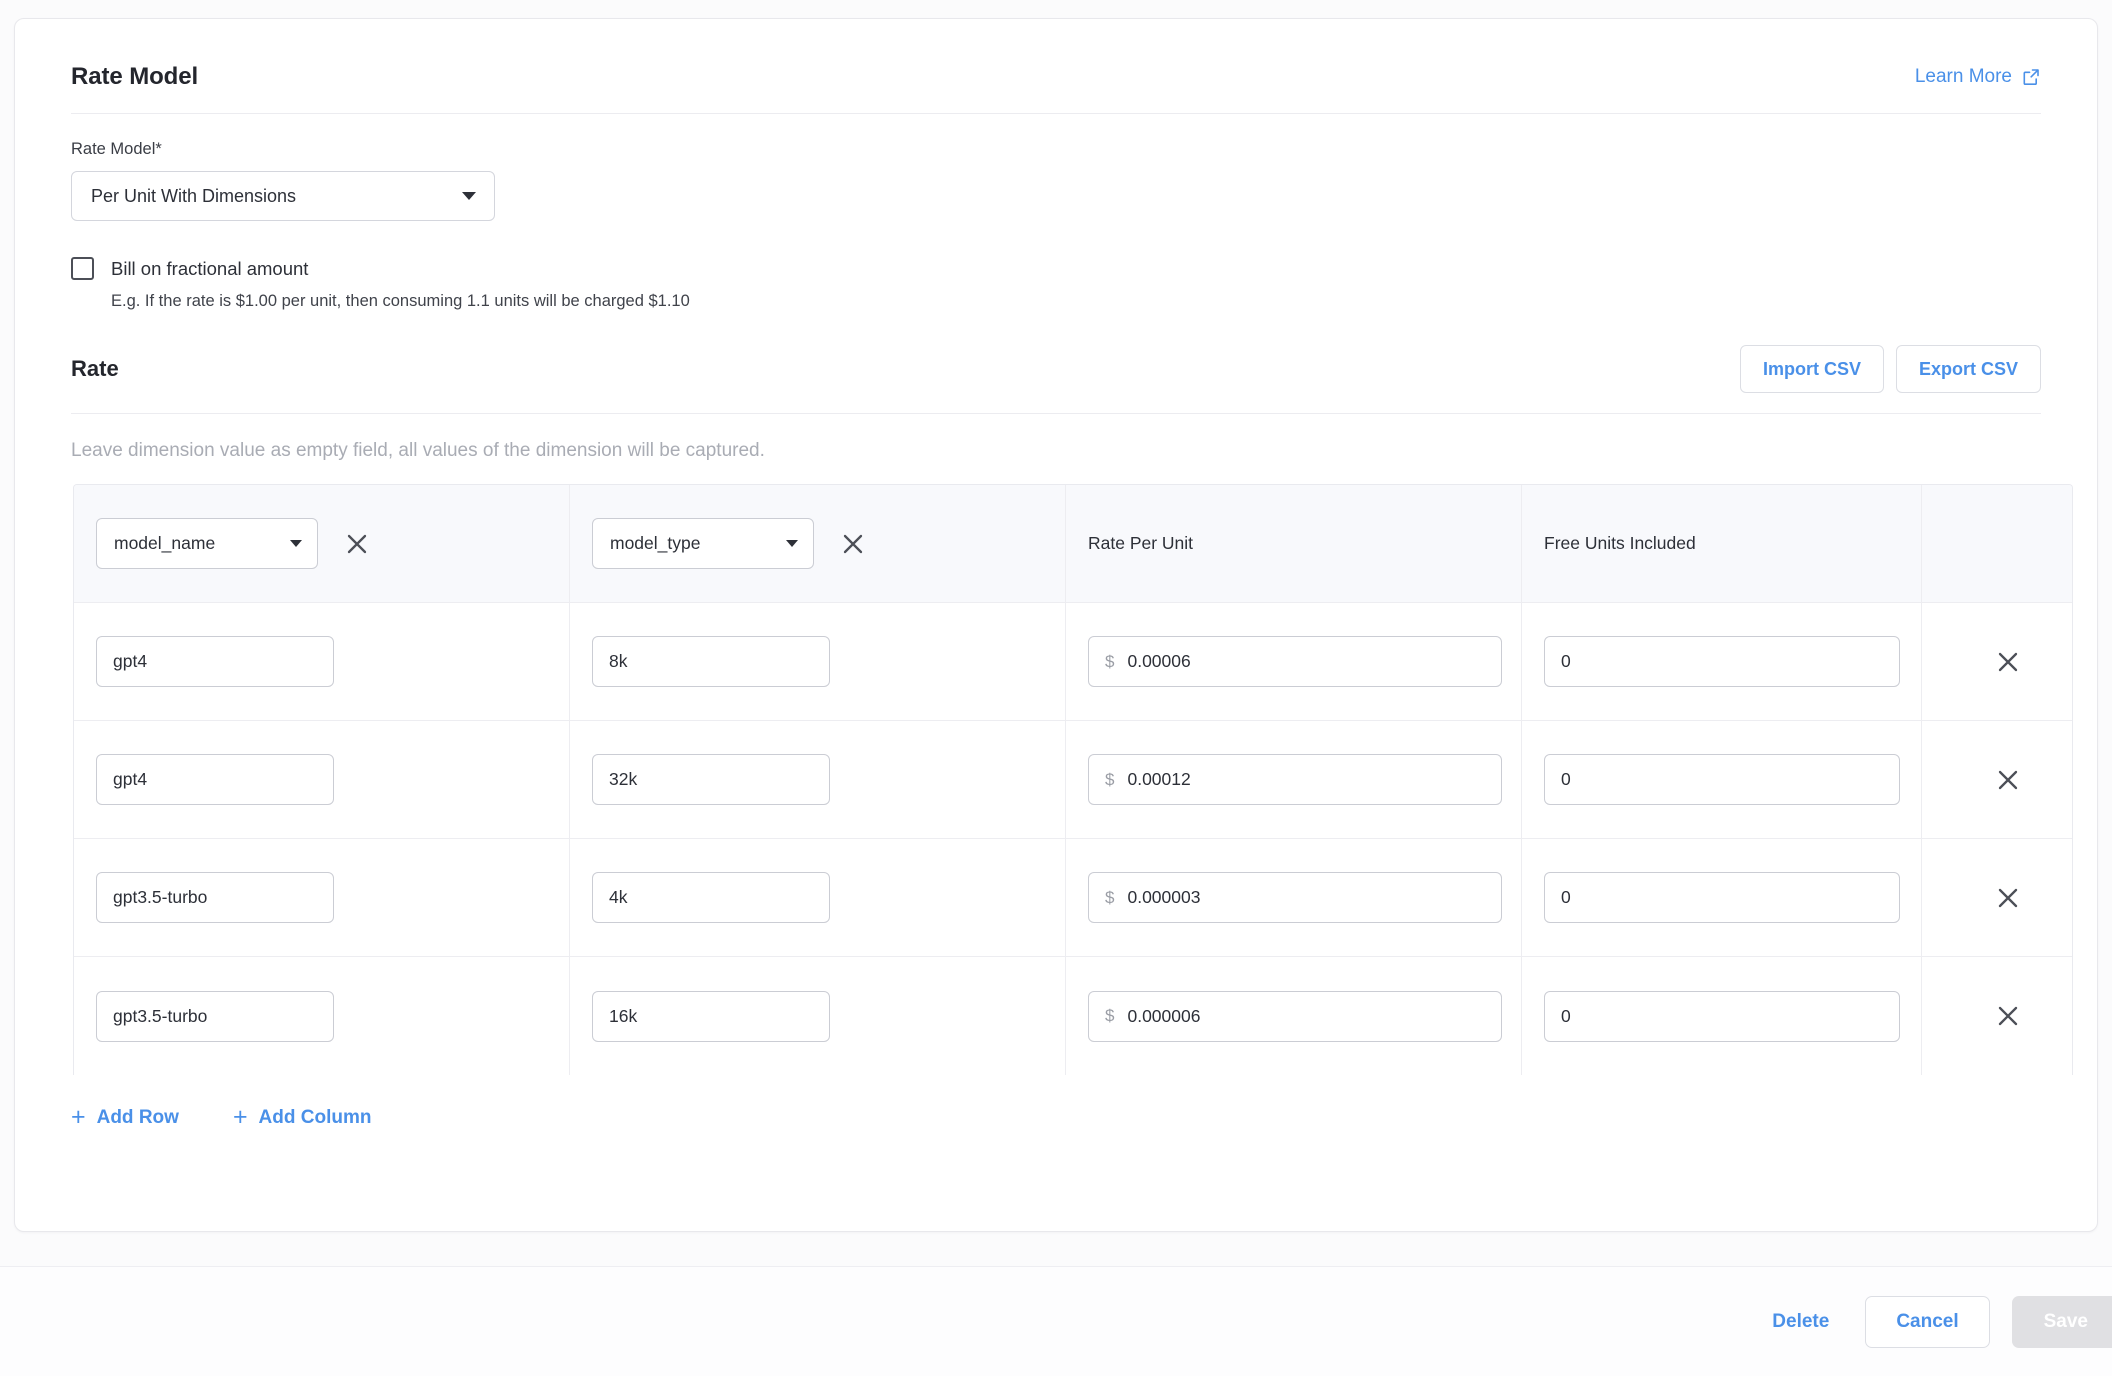 Image resolution: width=2112 pixels, height=1376 pixels. Describe the element at coordinates (1968, 369) in the screenshot. I see `export-csv-button: Export CSV` at that location.